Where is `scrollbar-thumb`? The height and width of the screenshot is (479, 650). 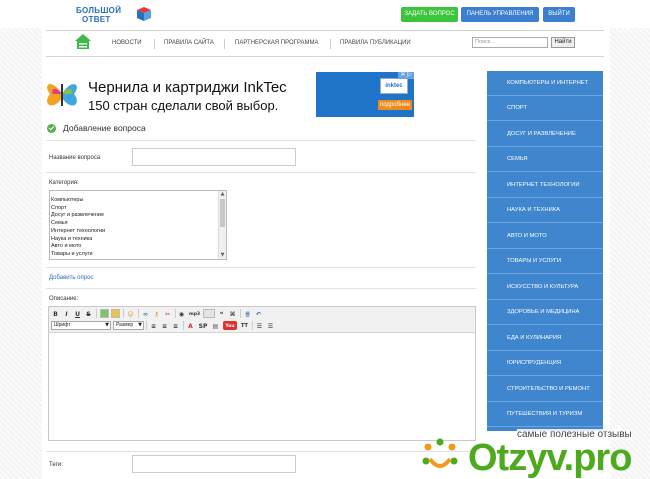
scrollbar-thumb is located at coordinates (222, 213).